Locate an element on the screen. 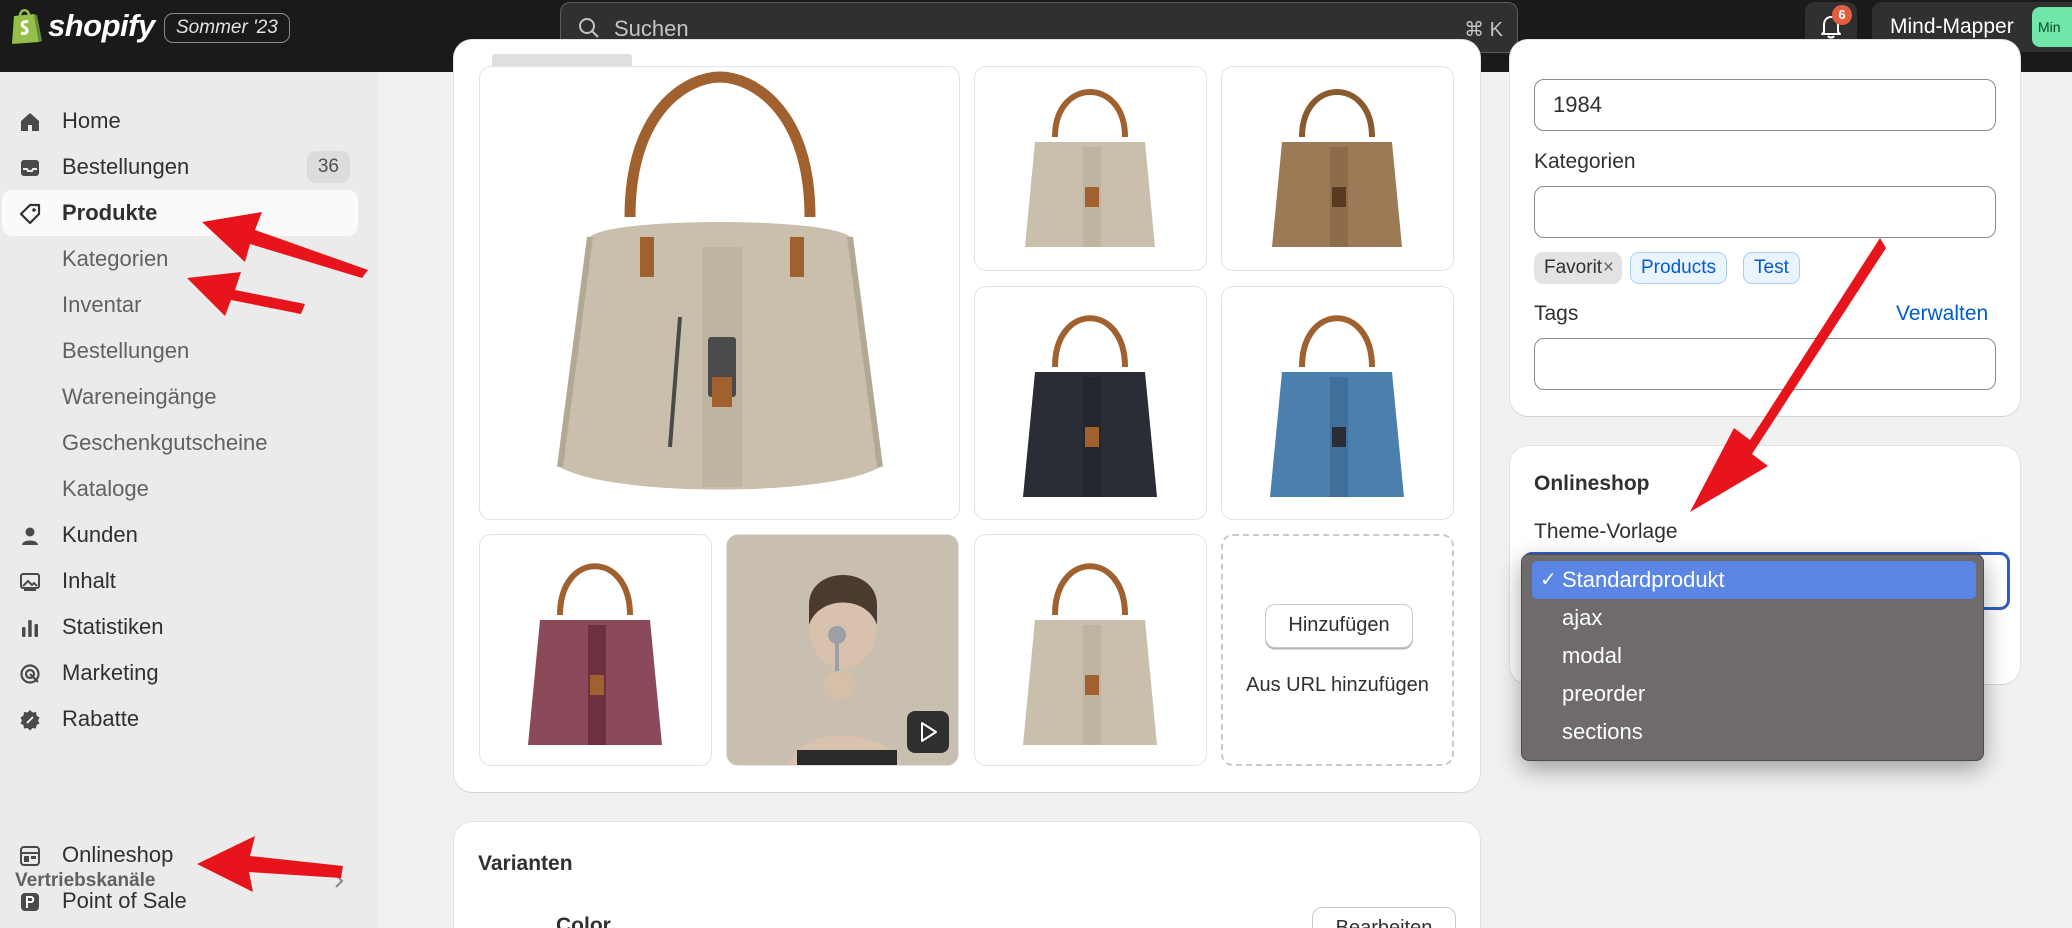  sidebar-item-label: Inhalt is located at coordinates (89, 580).